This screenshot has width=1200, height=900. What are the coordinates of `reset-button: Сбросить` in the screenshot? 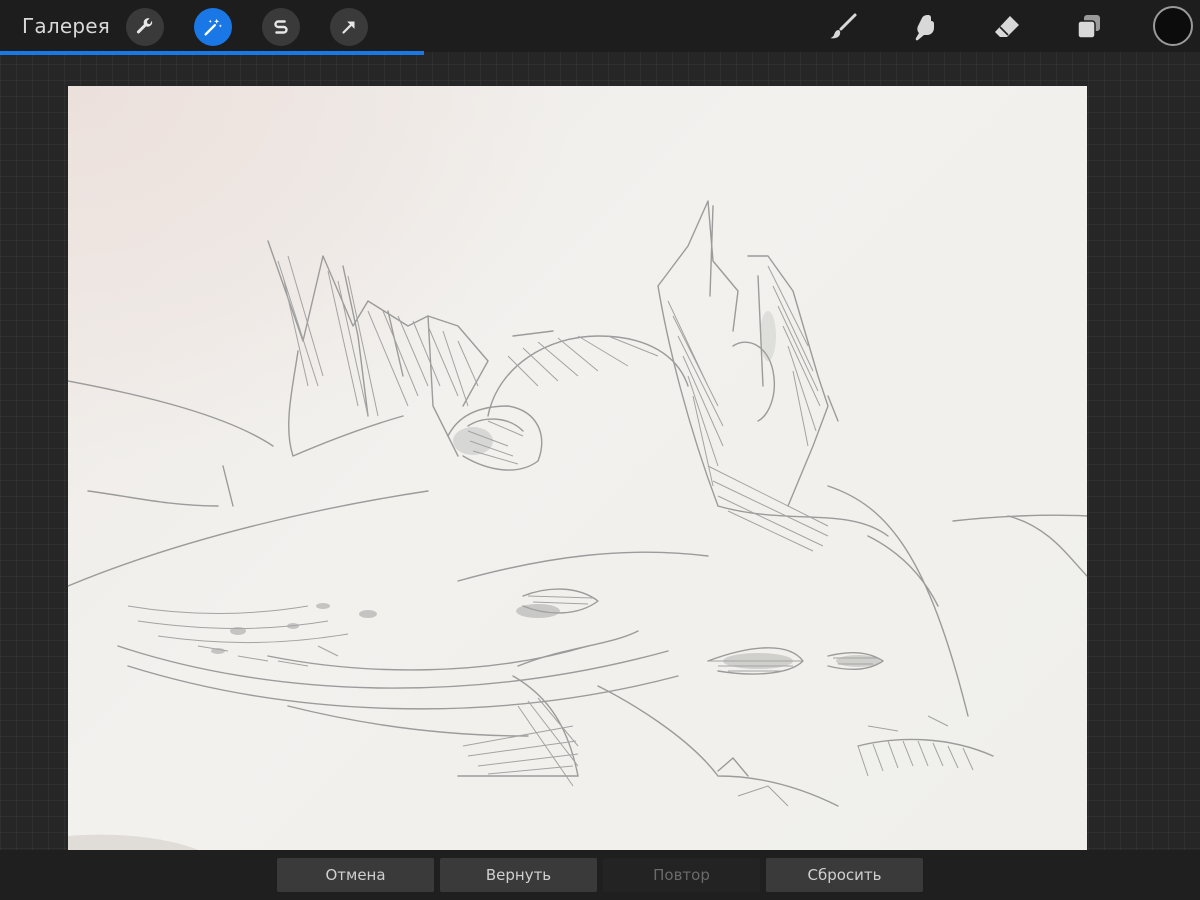 It's located at (844, 875).